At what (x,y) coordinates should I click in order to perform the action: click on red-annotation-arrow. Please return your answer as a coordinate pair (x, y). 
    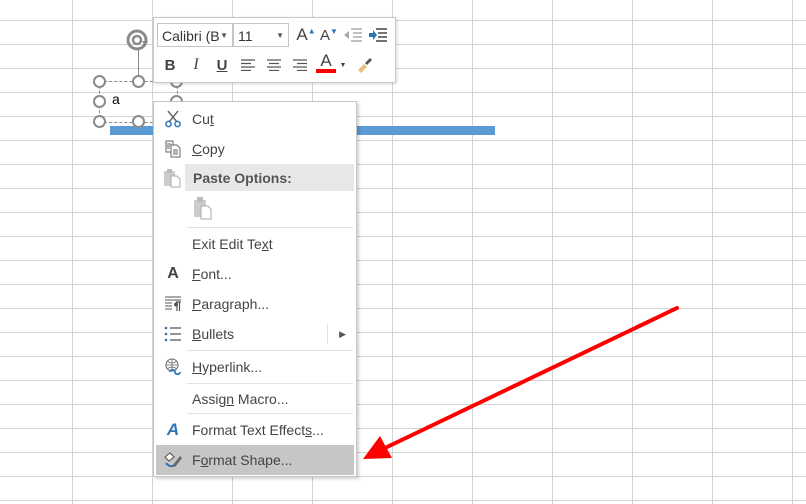
    Looking at the image, I should click on (521, 382).